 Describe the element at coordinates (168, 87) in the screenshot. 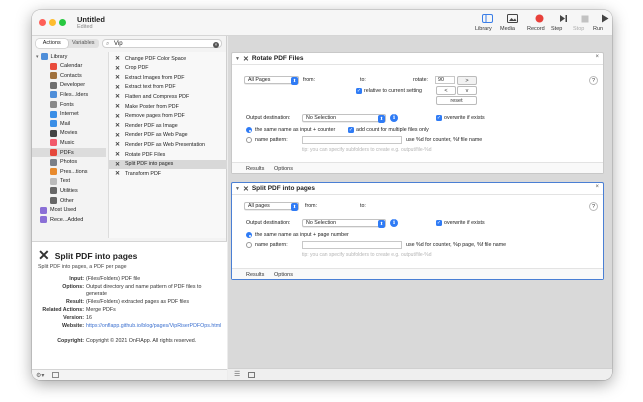

I see `action-list-item: ✕ Extract text from PDF` at that location.